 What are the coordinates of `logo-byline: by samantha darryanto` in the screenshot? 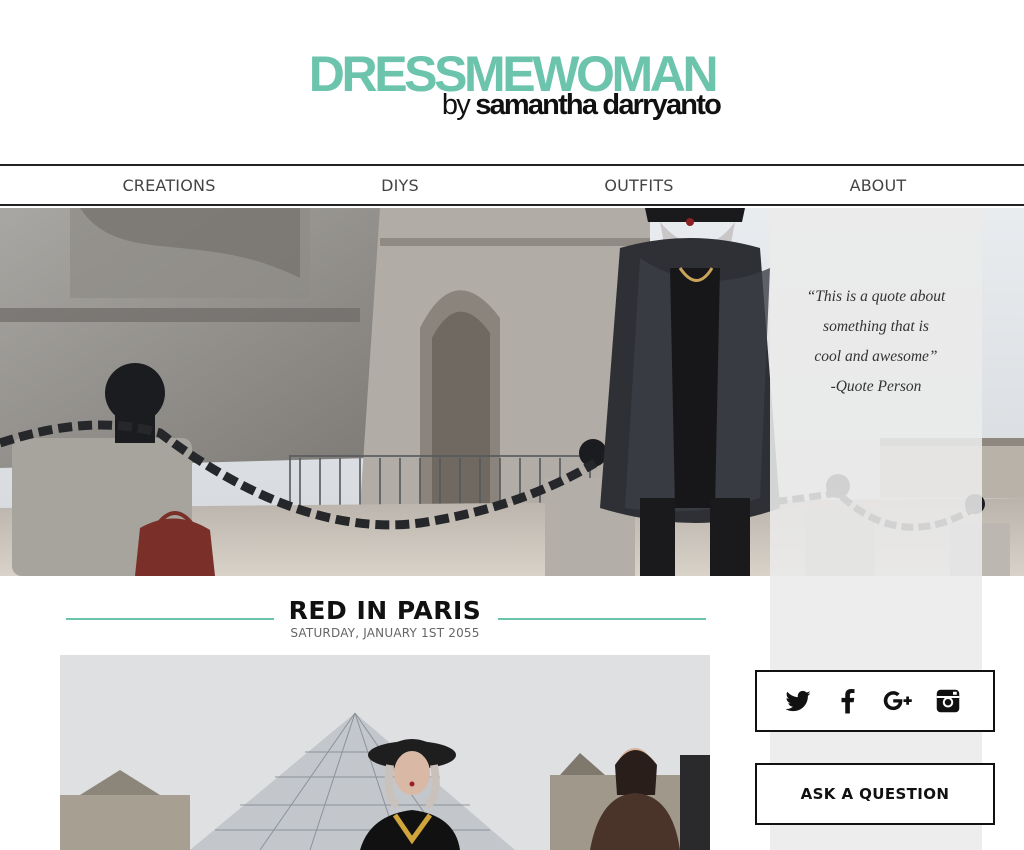 It's located at (511, 105).